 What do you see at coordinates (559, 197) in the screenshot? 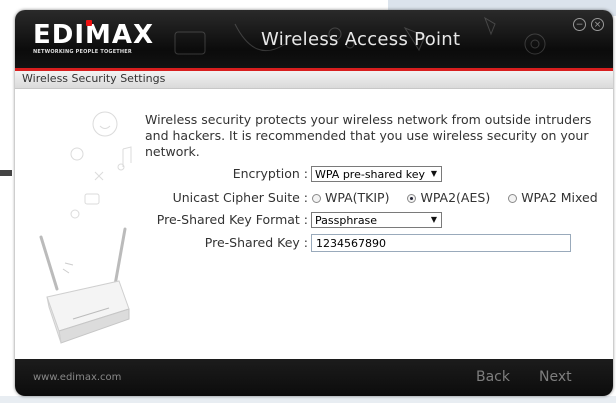
I see `cipher-option-label: WPA2 Mixed` at bounding box center [559, 197].